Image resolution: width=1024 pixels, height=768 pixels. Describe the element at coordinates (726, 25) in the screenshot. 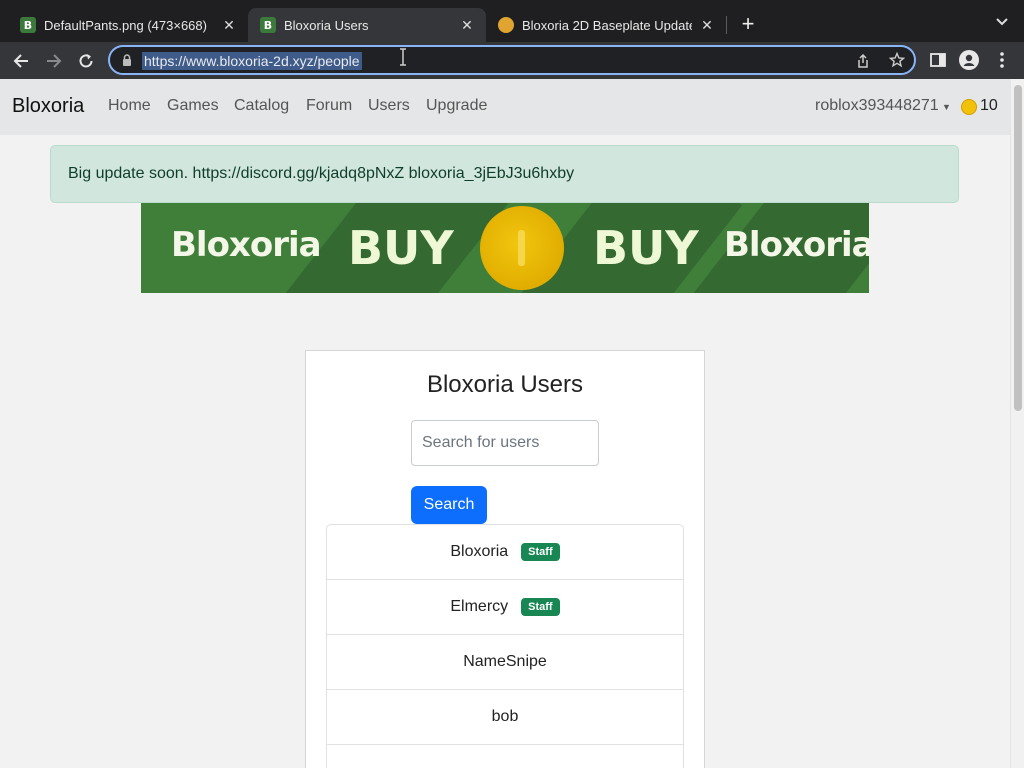

I see `tab-separator` at that location.